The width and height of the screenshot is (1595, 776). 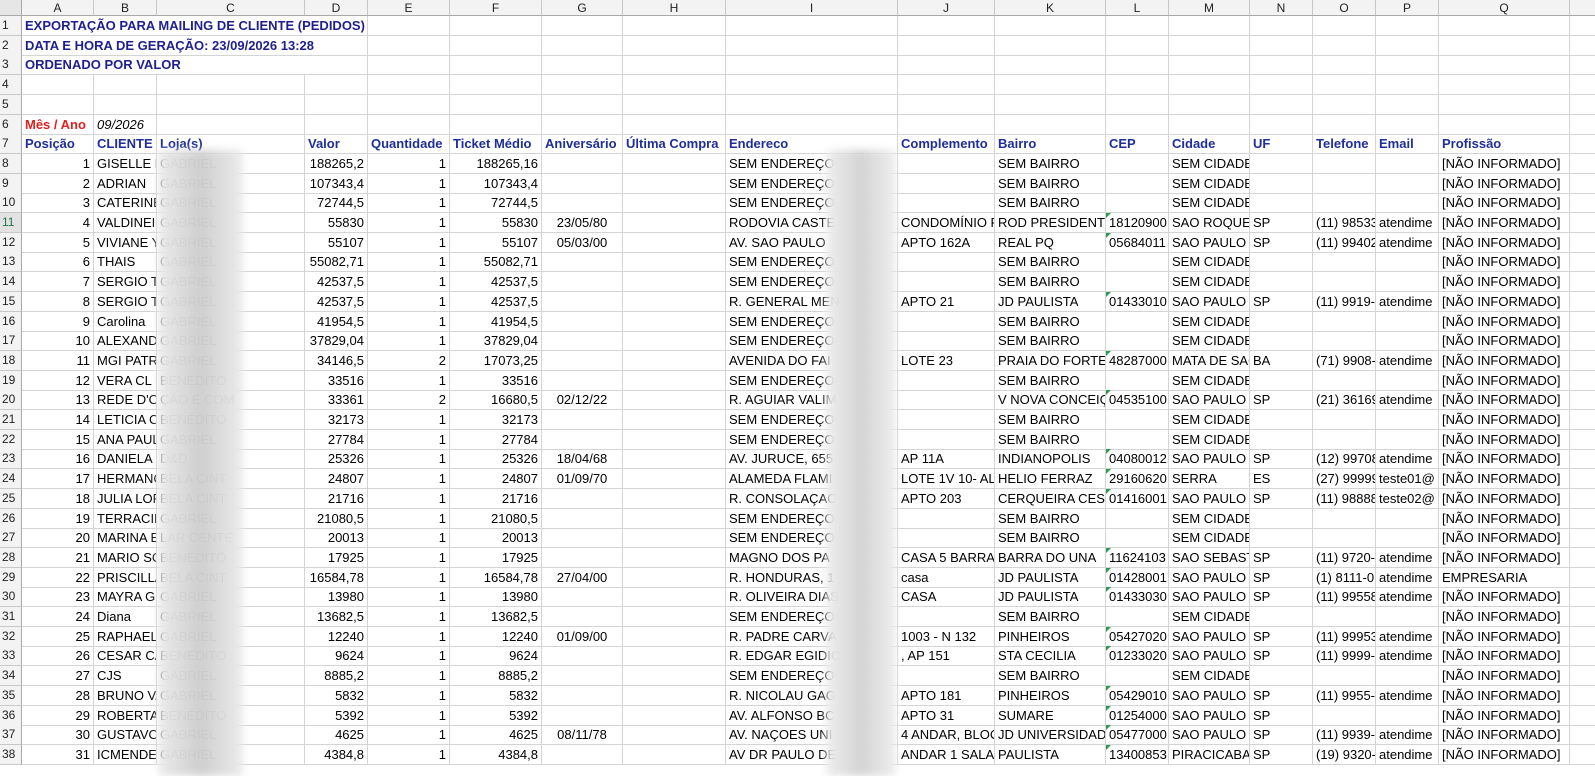 I want to click on row-header-17: 17, so click(x=11, y=341).